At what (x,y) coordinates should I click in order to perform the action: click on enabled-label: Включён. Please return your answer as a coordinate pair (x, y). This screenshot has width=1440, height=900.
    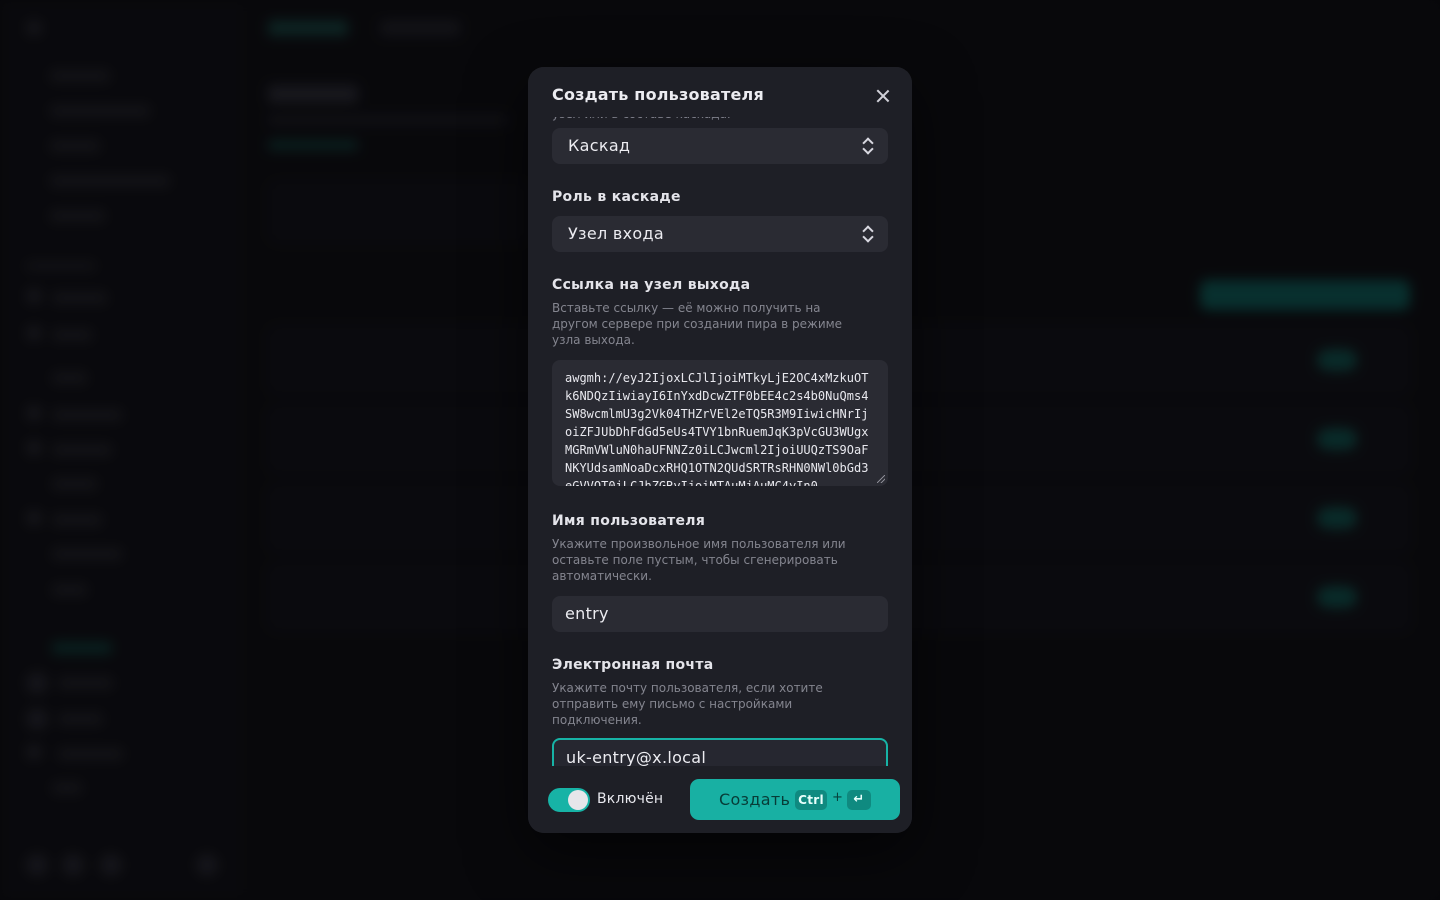
    Looking at the image, I should click on (630, 799).